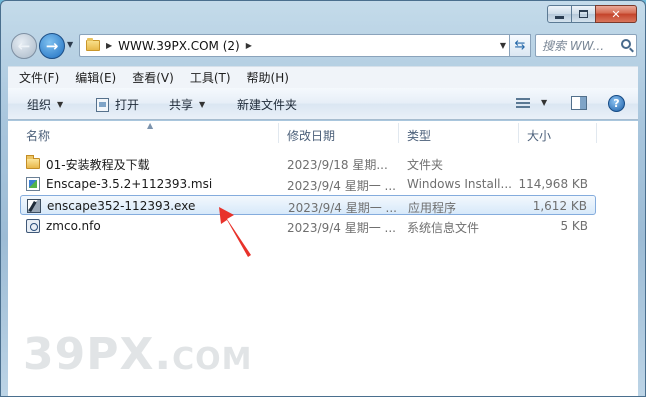 This screenshot has width=646, height=397. Describe the element at coordinates (559, 14) in the screenshot. I see `minimize-button` at that location.